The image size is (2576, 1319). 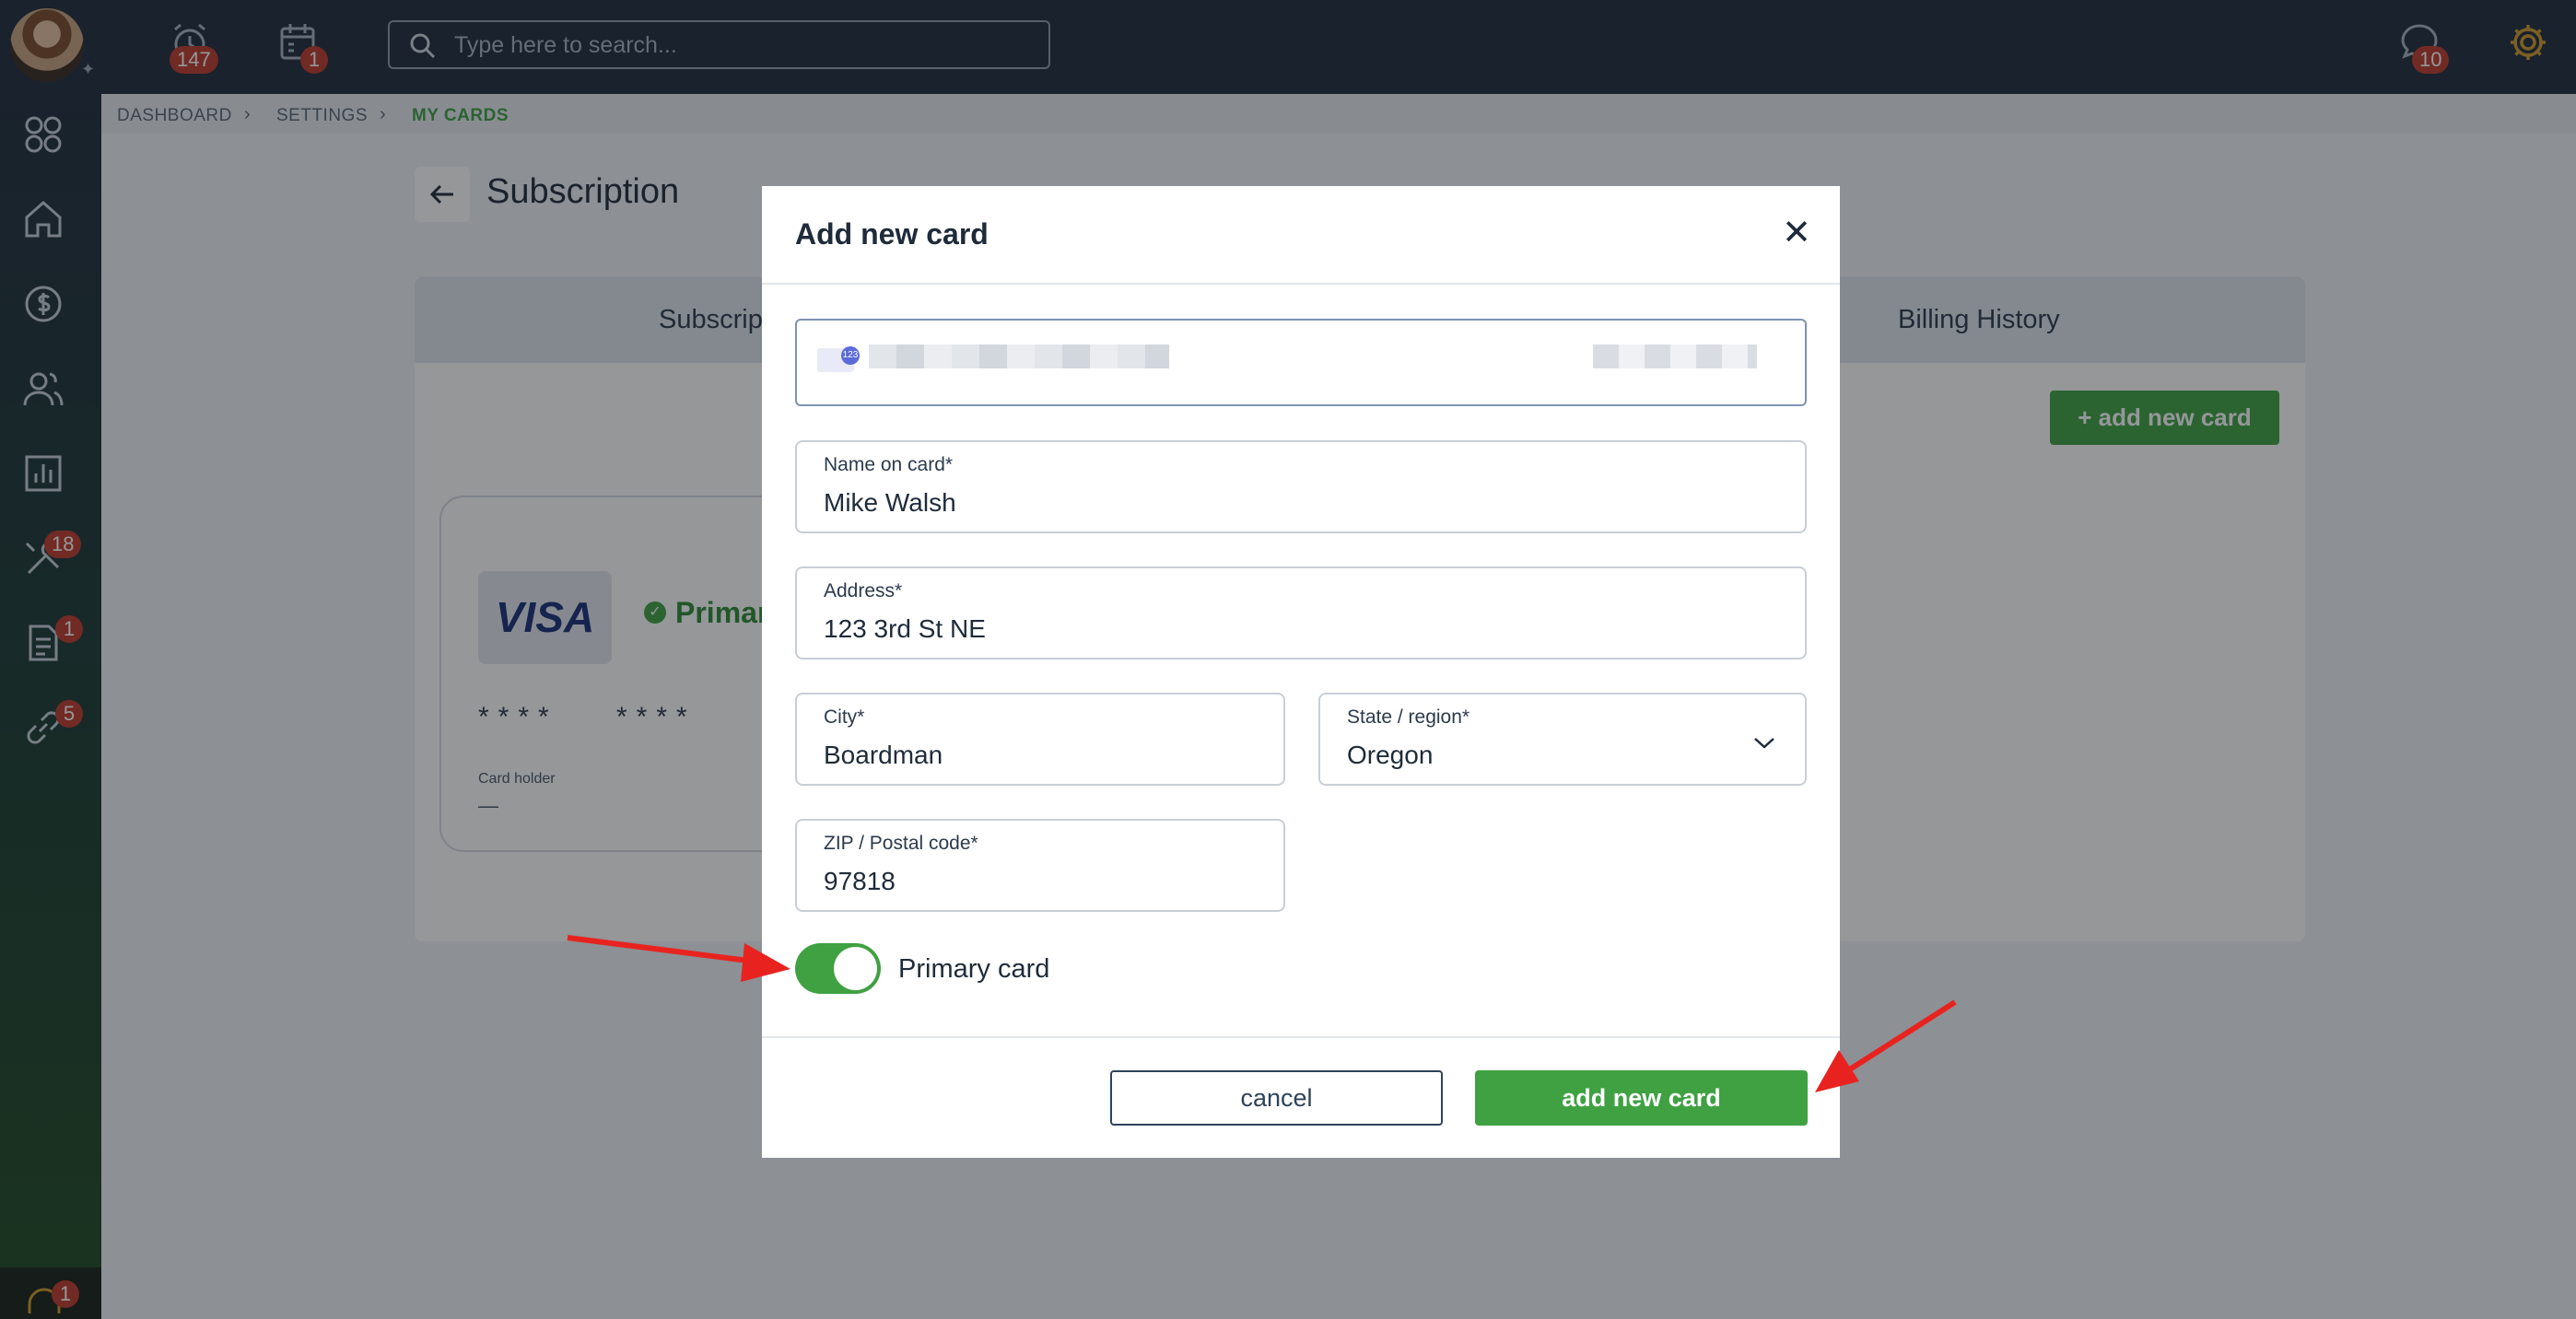 What do you see at coordinates (974, 969) in the screenshot?
I see `primary-card-label: Primary card` at bounding box center [974, 969].